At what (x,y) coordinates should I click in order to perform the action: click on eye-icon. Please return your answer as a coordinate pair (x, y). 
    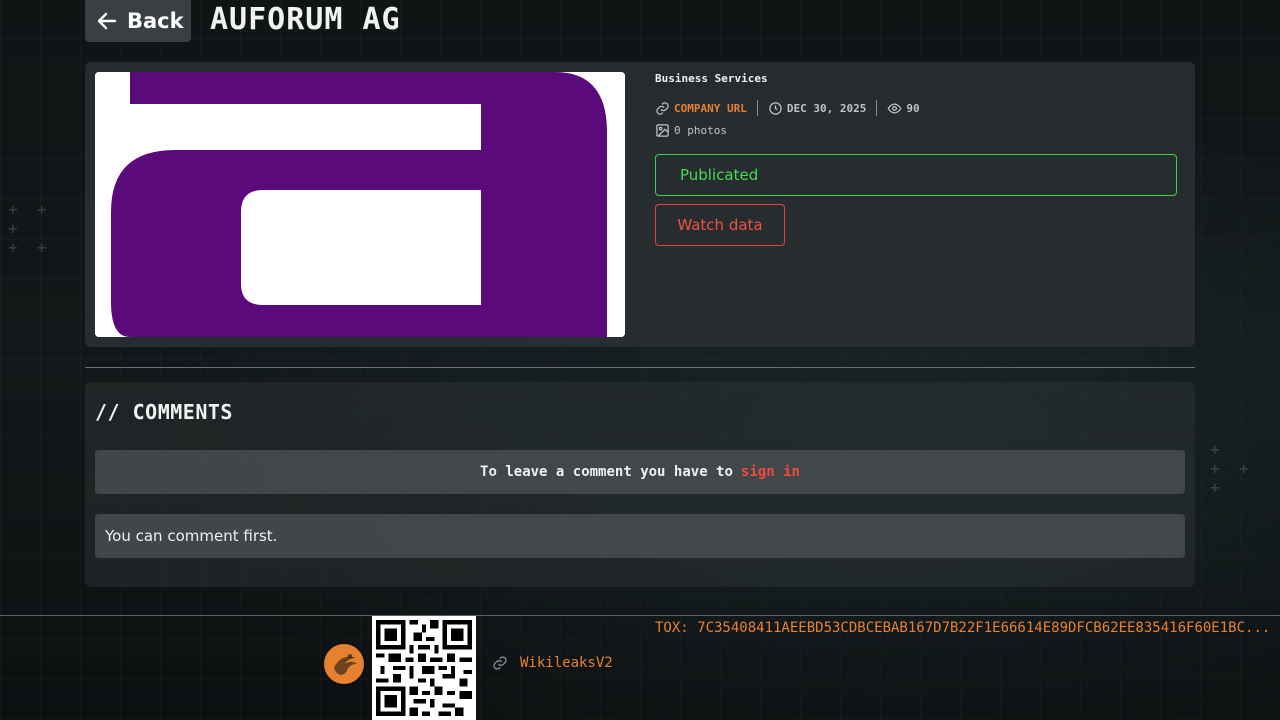
    Looking at the image, I should click on (894, 108).